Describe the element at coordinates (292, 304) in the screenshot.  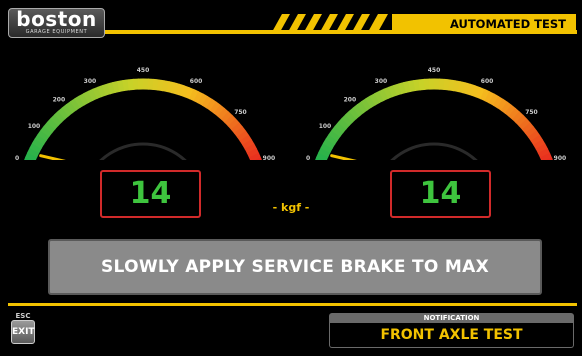
I see `footer-divider` at that location.